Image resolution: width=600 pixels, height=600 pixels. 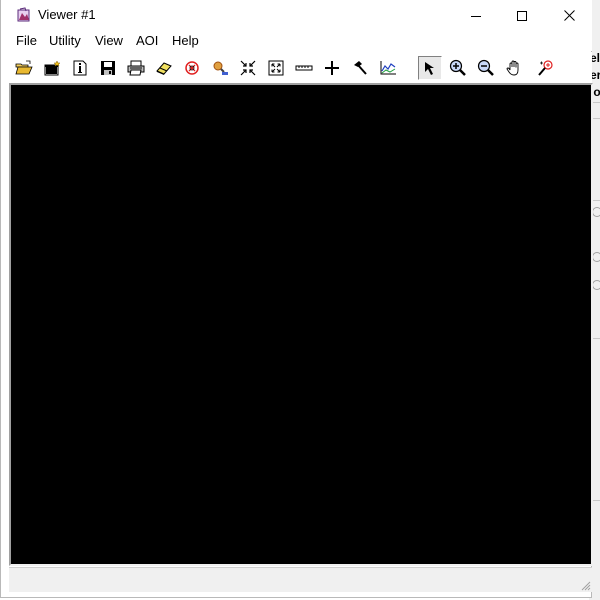 I want to click on magnify-button, so click(x=546, y=68).